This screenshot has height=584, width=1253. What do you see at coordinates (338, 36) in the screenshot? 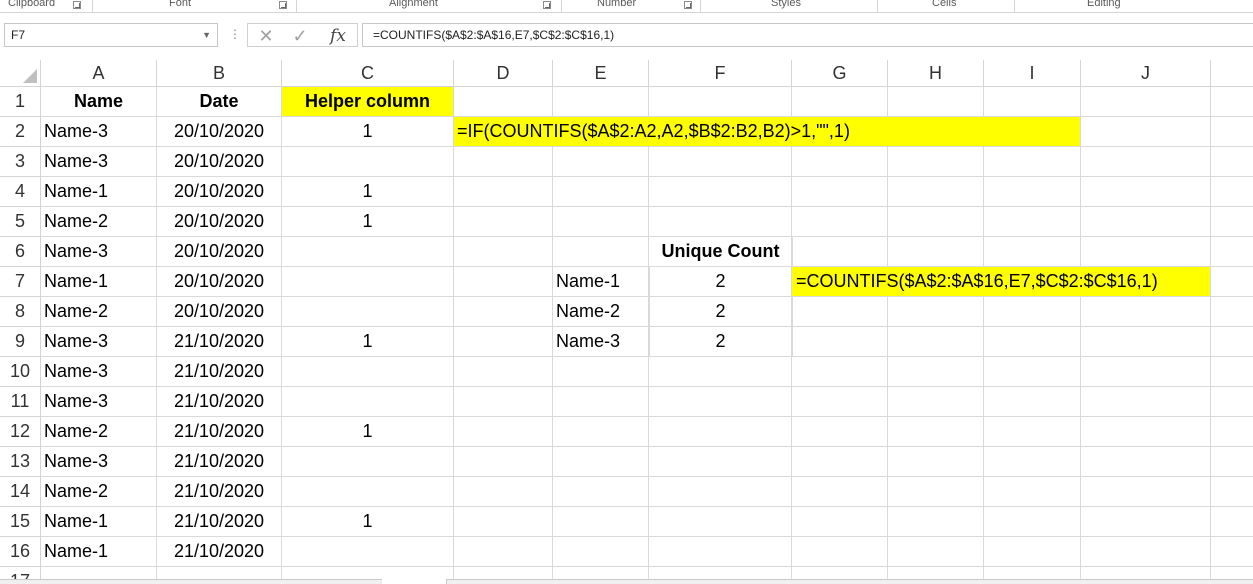
I see `insert-function-icon: fx` at bounding box center [338, 36].